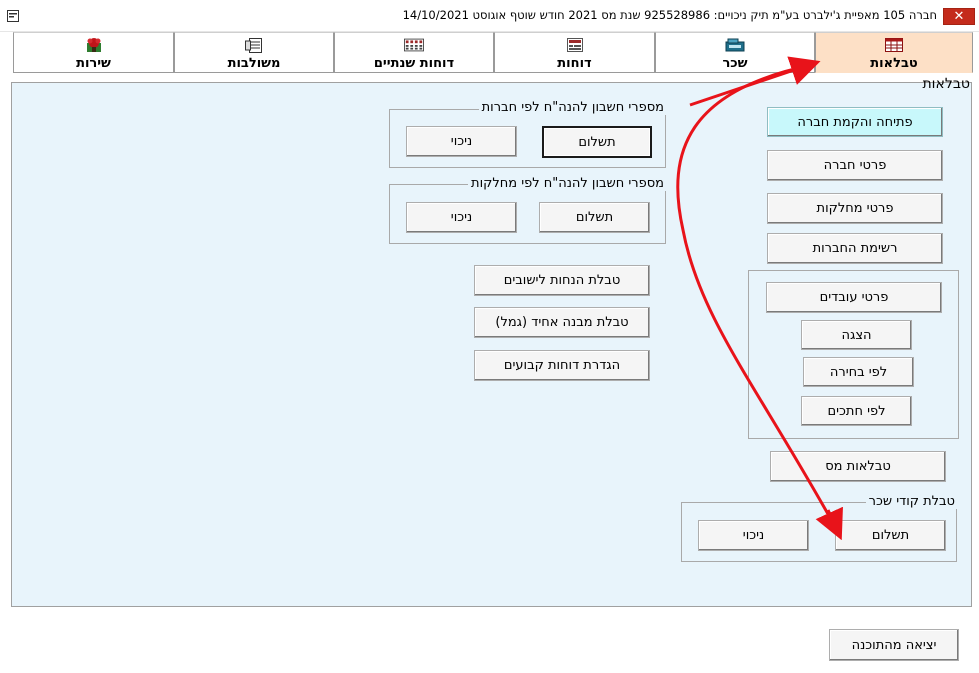 The height and width of the screenshot is (673, 979). What do you see at coordinates (890, 535) in the screenshot?
I see `salary-codes-payment-button: תשלום` at bounding box center [890, 535].